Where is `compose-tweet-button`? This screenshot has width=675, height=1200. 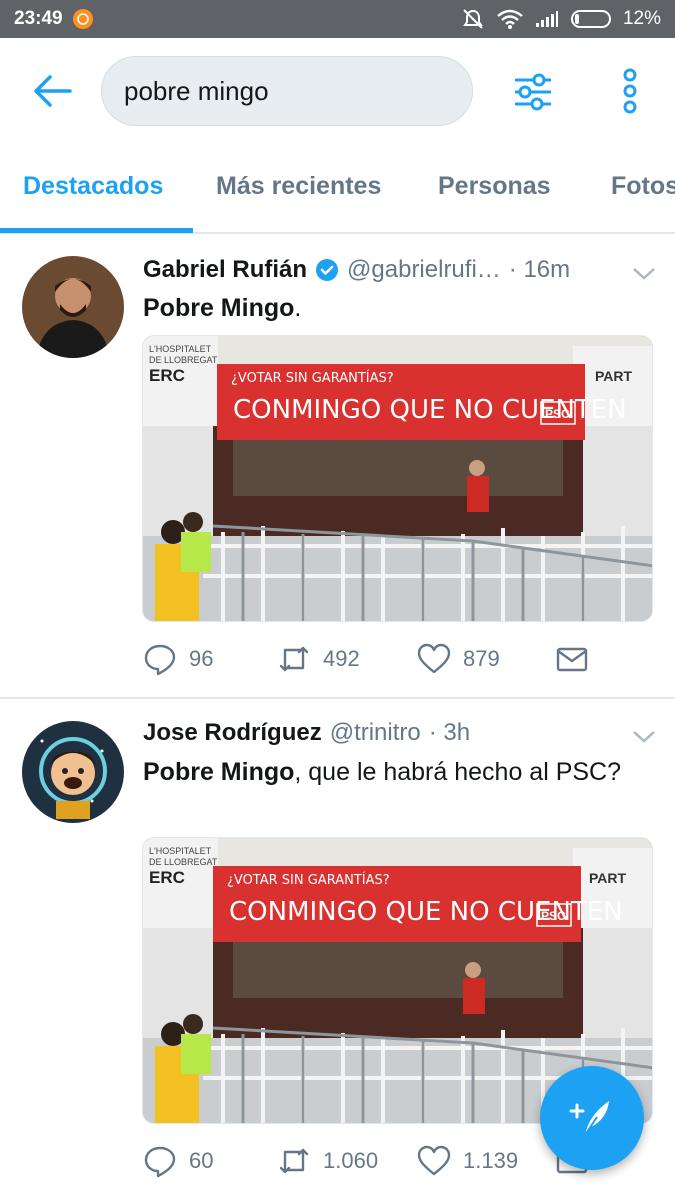
compose-tweet-button is located at coordinates (592, 1118).